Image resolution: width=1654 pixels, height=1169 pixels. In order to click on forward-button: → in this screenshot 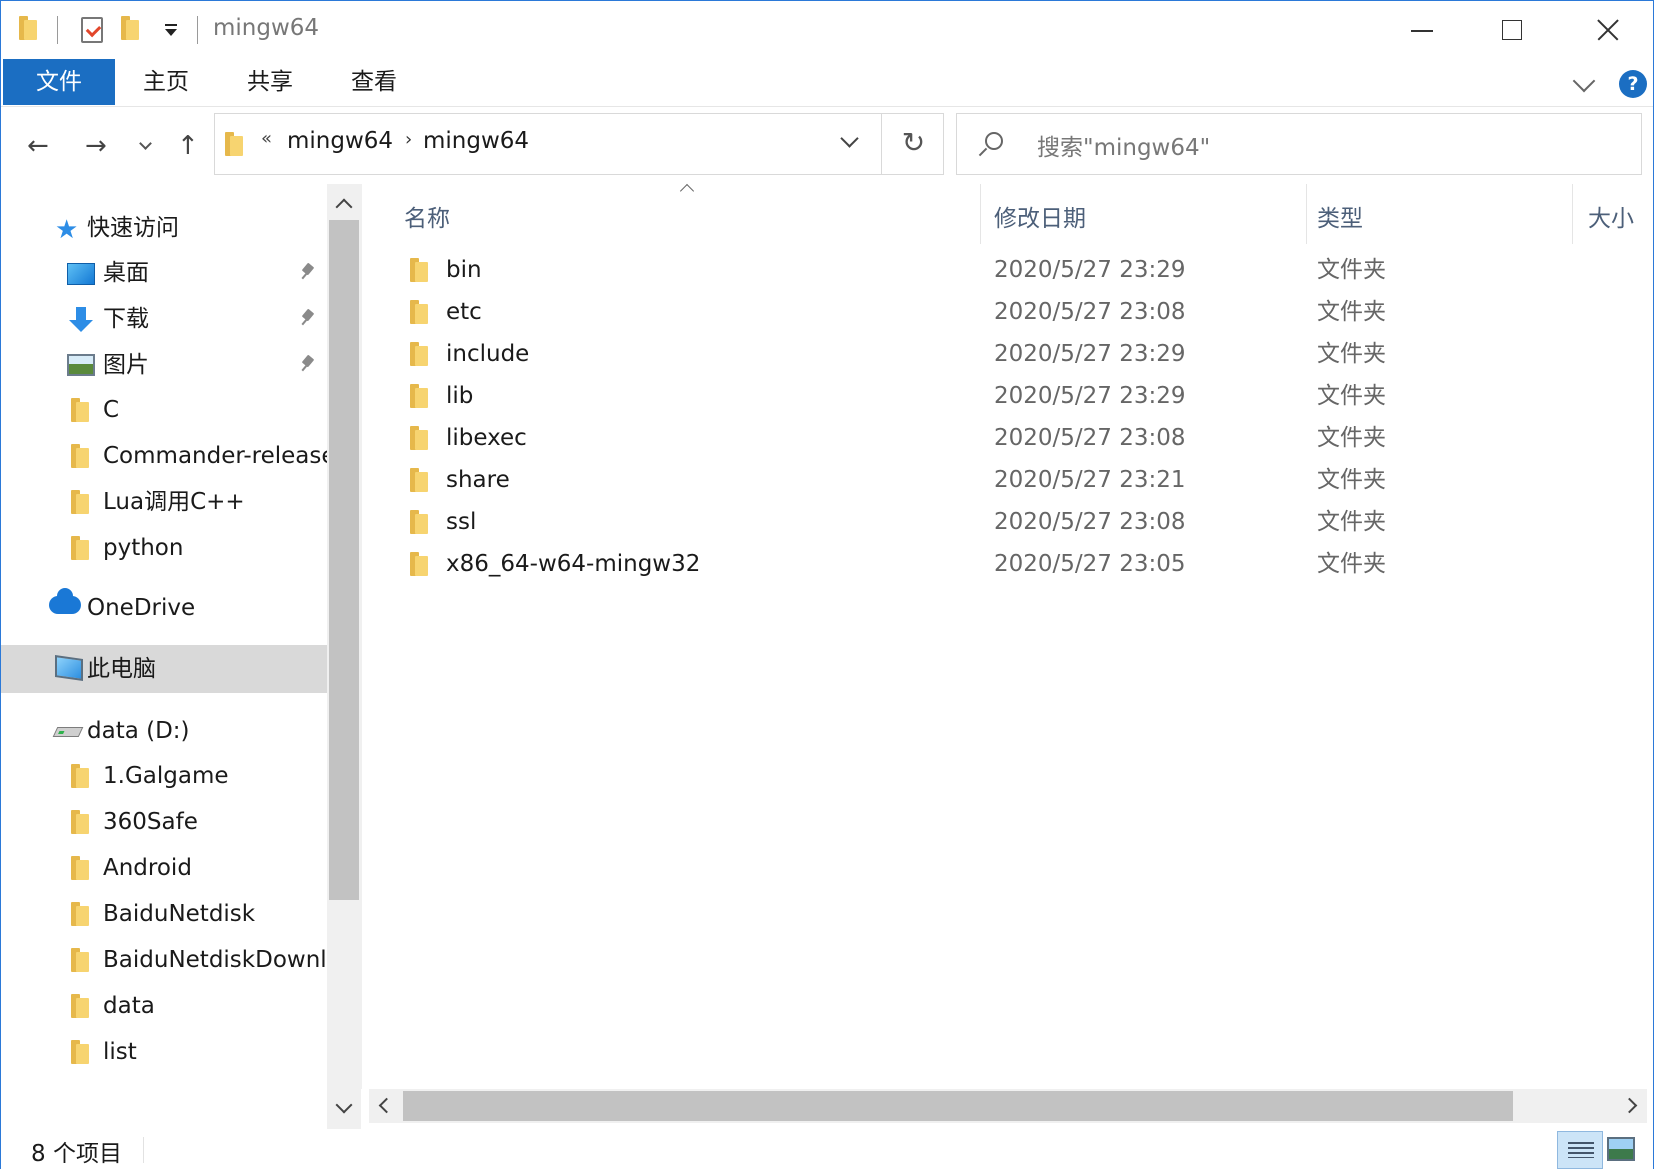, I will do `click(96, 146)`.